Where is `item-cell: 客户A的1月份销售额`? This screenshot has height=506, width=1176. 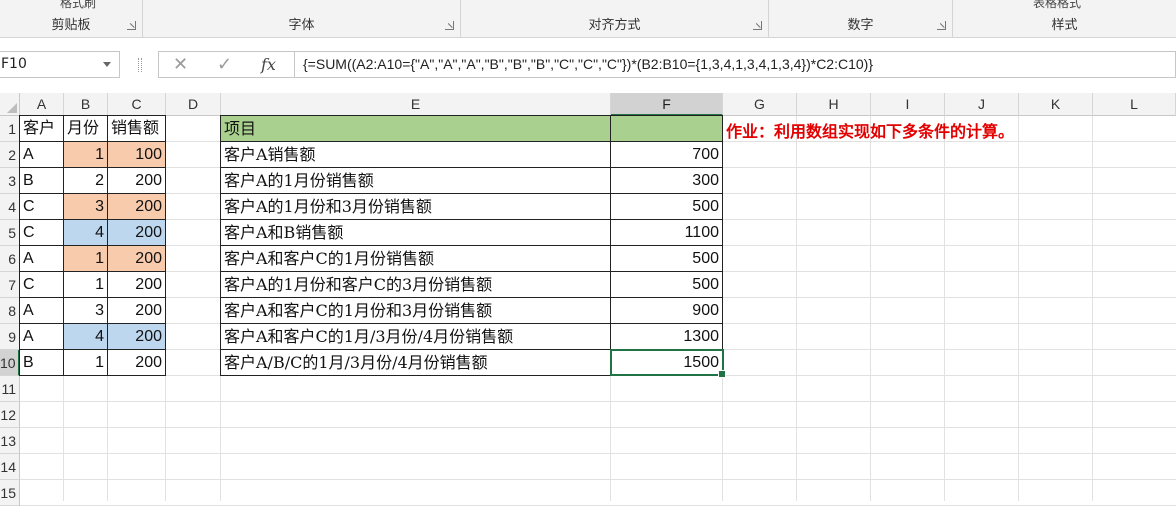
item-cell: 客户A的1月份销售额 is located at coordinates (416, 181).